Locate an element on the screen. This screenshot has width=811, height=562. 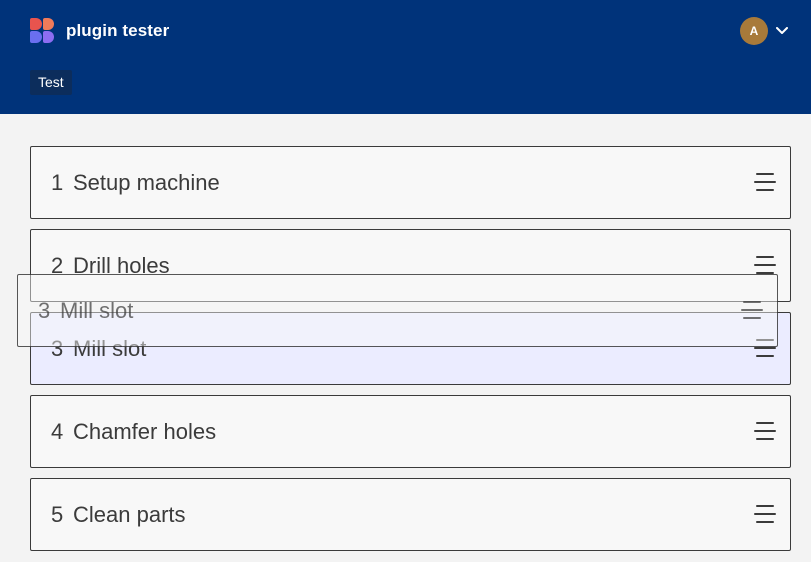
step-label: Mill slot is located at coordinates (97, 310).